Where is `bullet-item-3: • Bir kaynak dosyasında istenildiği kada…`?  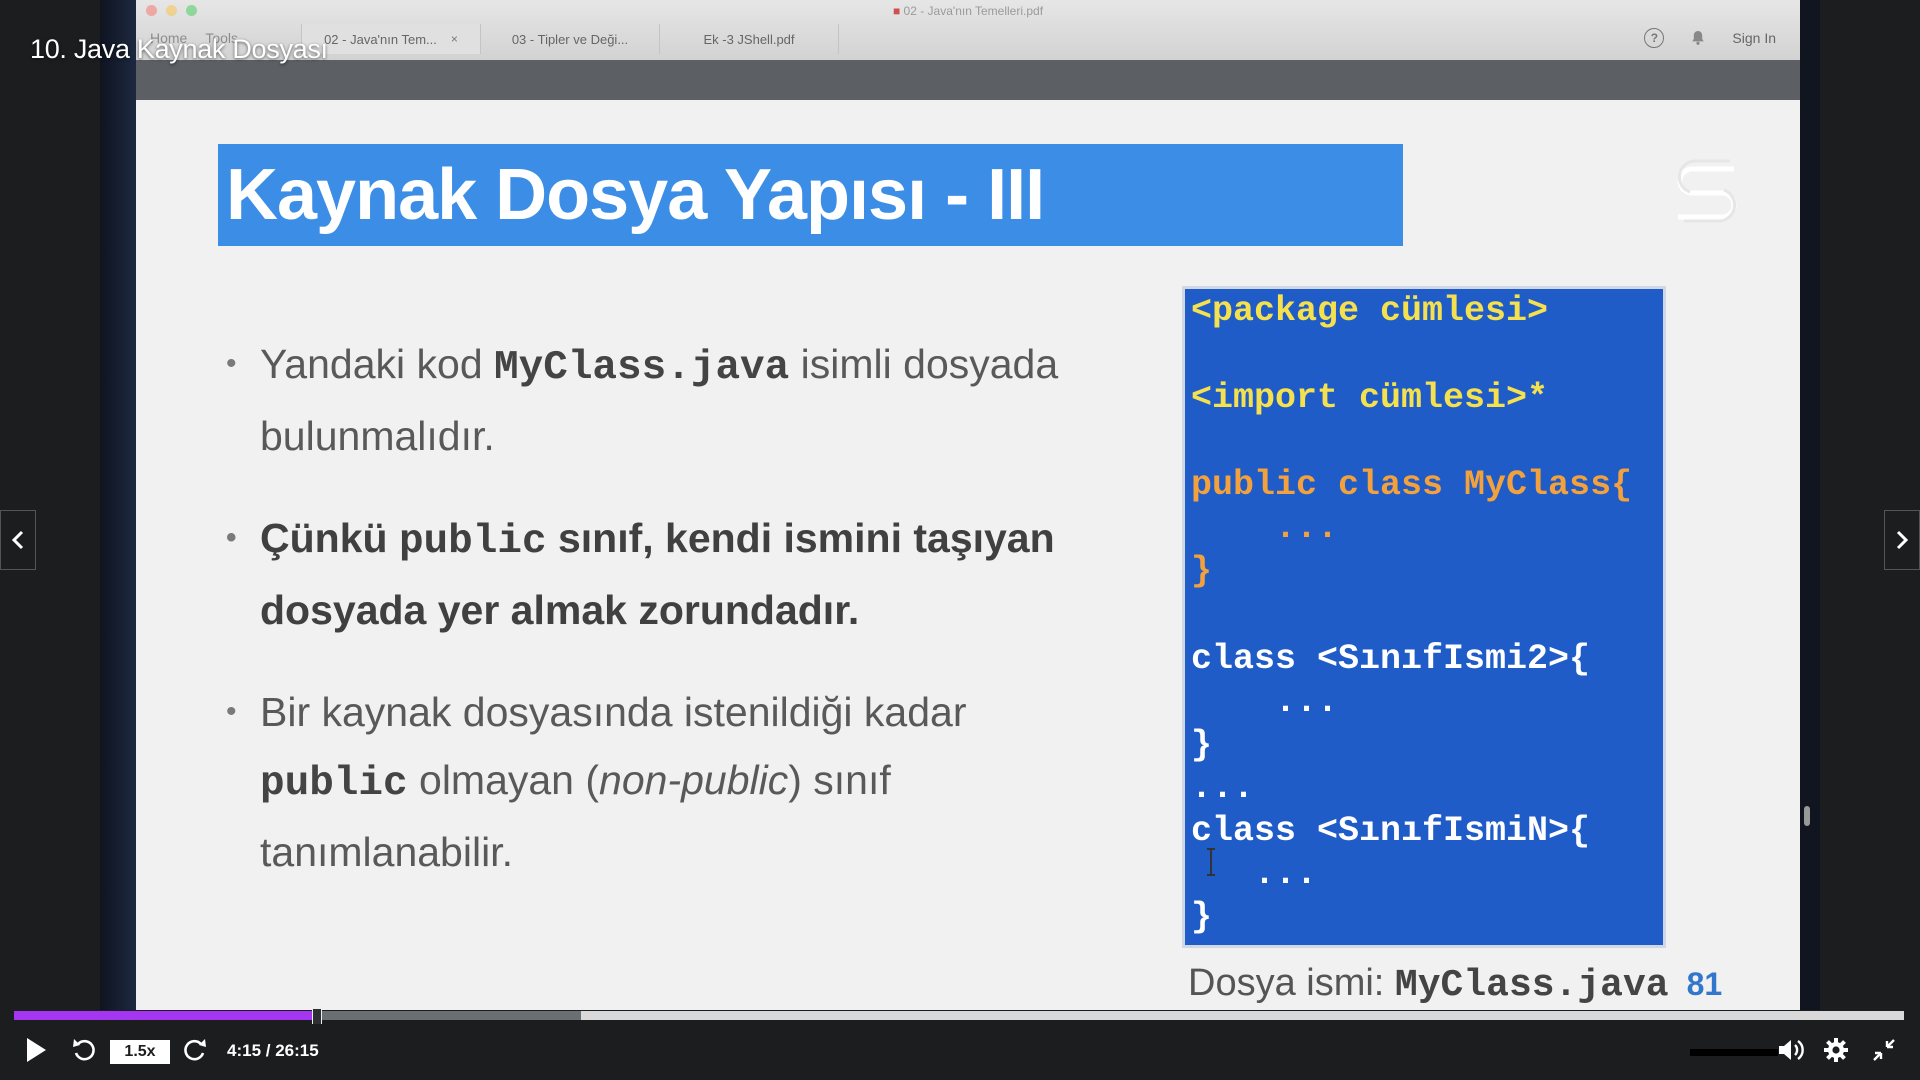
bullet-item-3: • Bir kaynak dosyasında istenildiği kada… is located at coordinates (670, 782).